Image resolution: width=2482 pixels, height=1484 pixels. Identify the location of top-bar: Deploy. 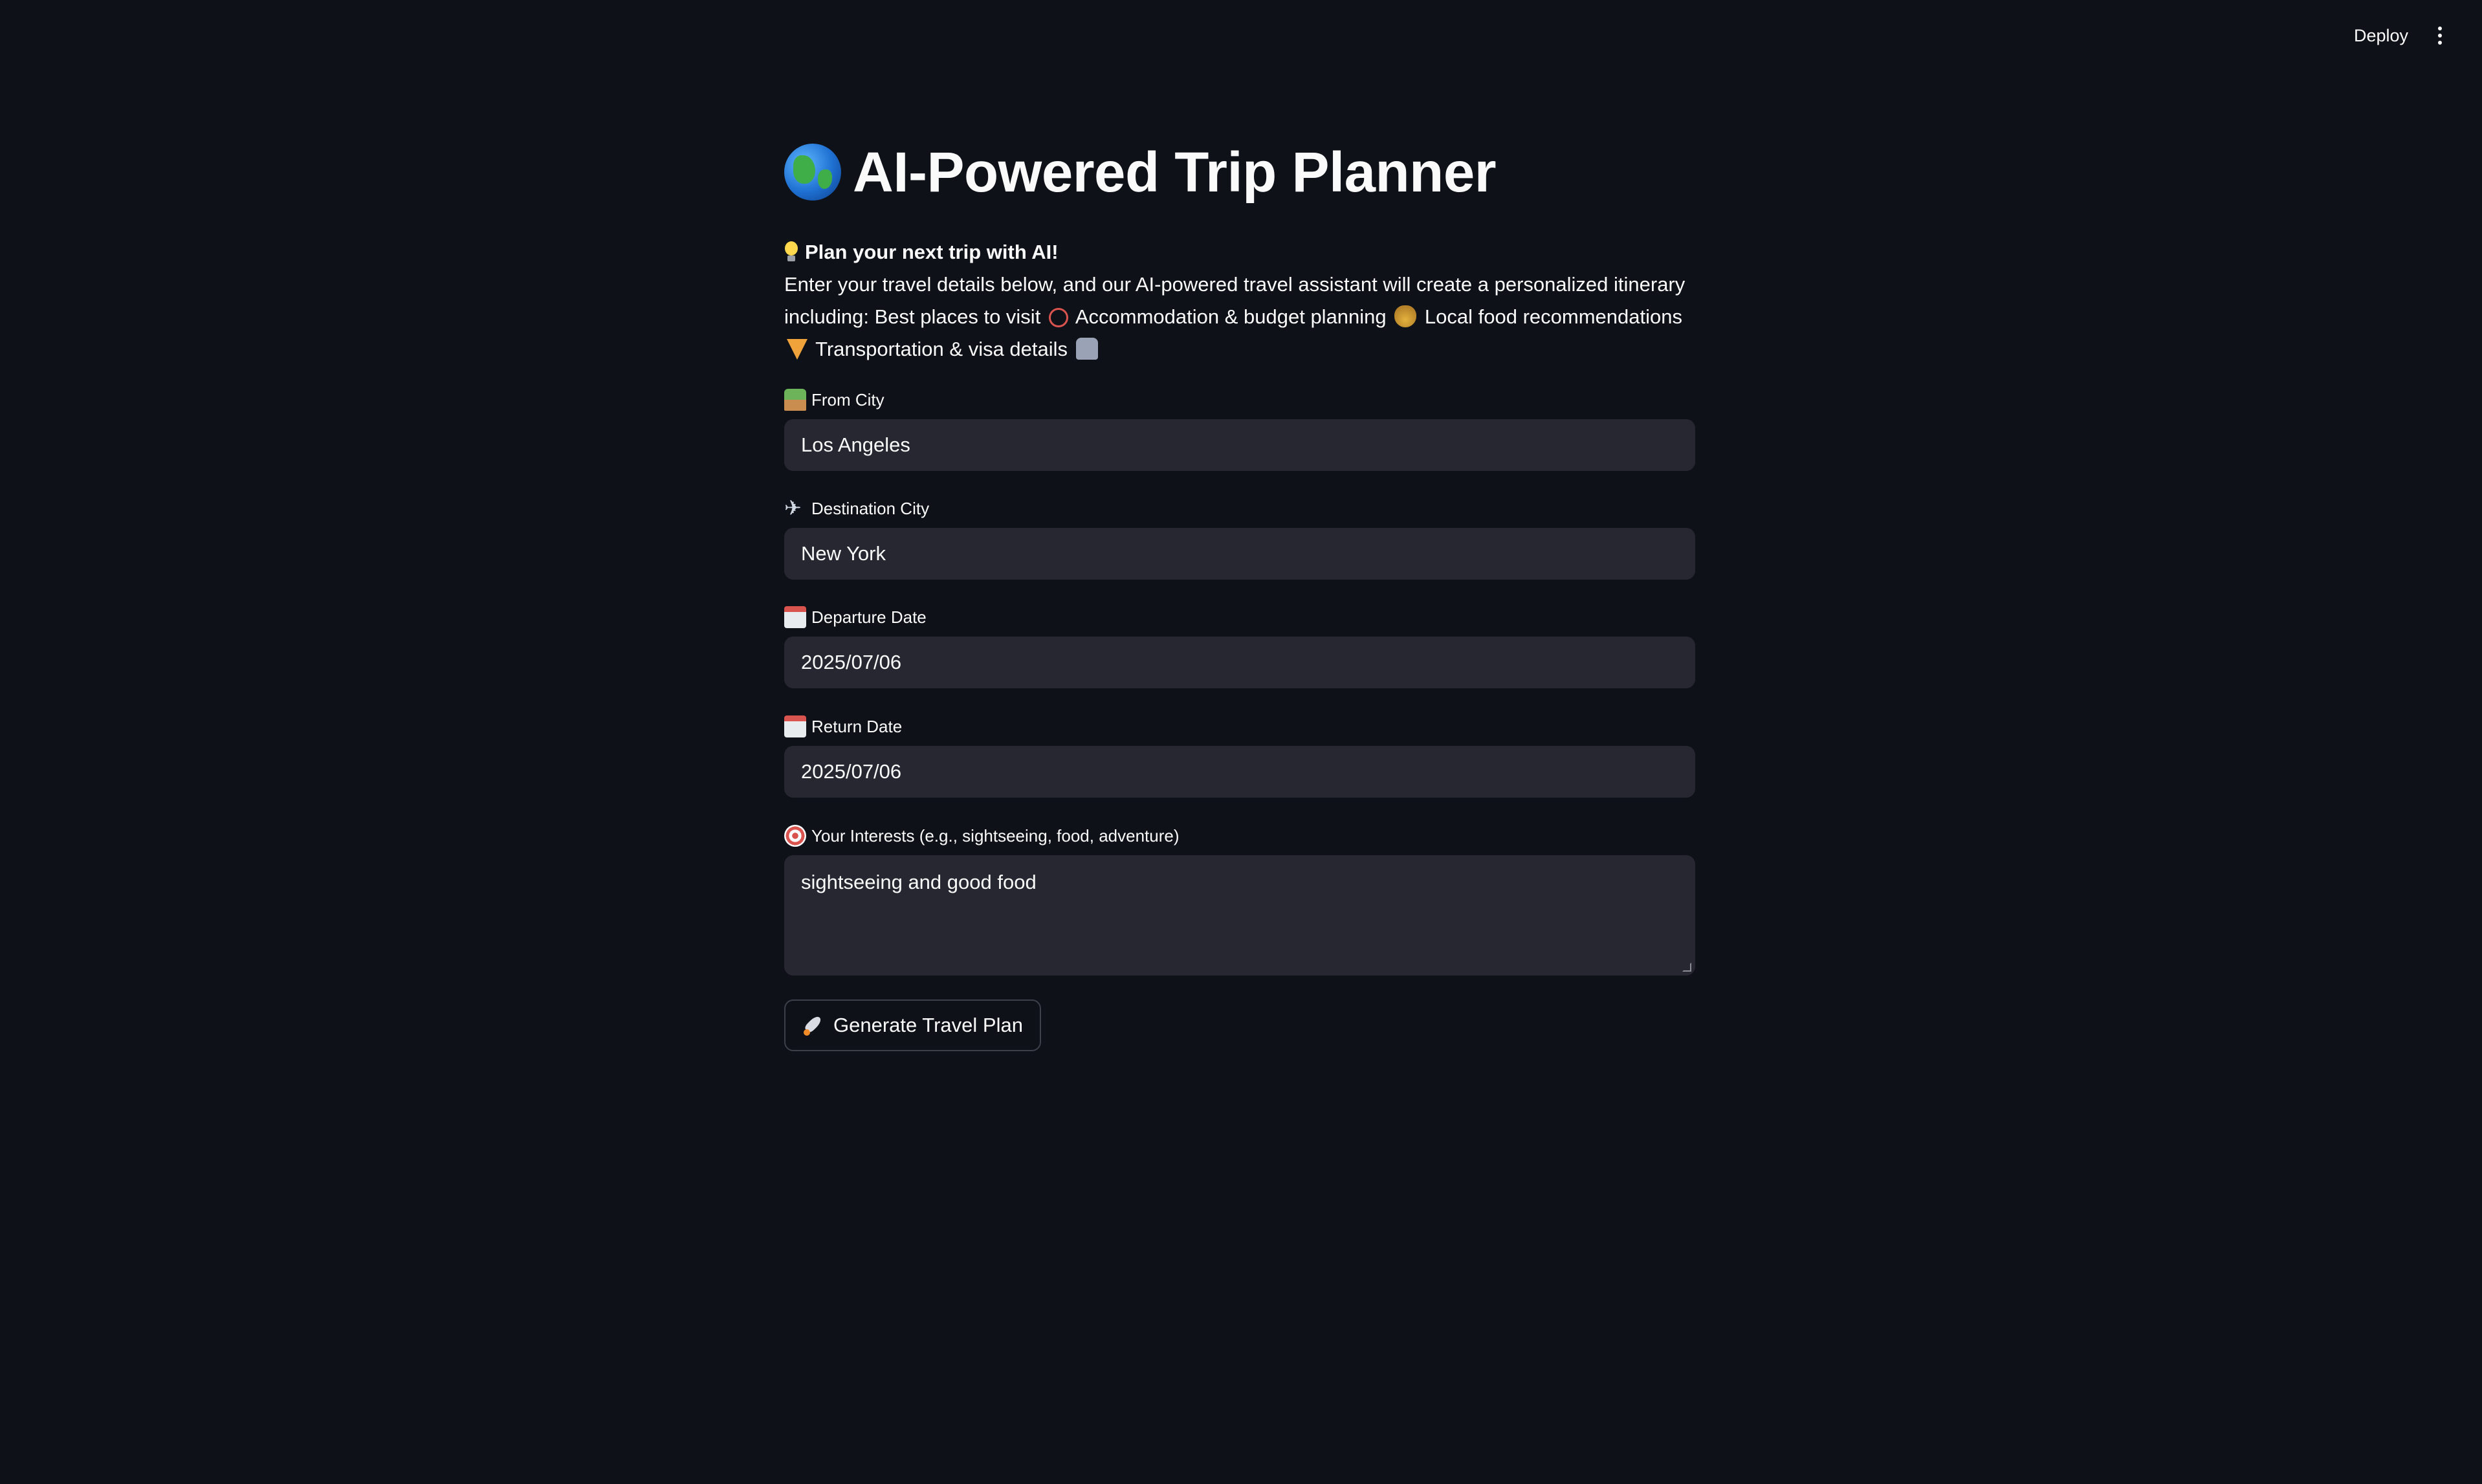
(1241, 35).